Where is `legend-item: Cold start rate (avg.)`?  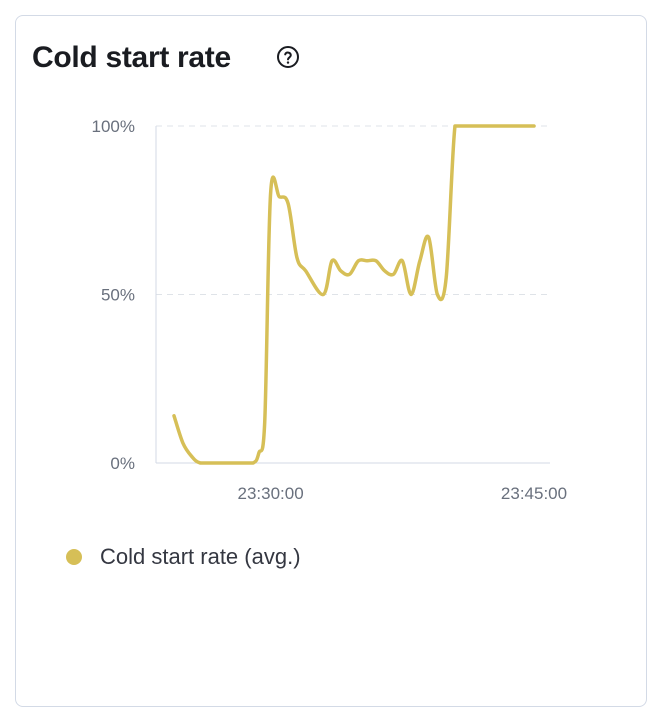
legend-item: Cold start rate (avg.) is located at coordinates (183, 557).